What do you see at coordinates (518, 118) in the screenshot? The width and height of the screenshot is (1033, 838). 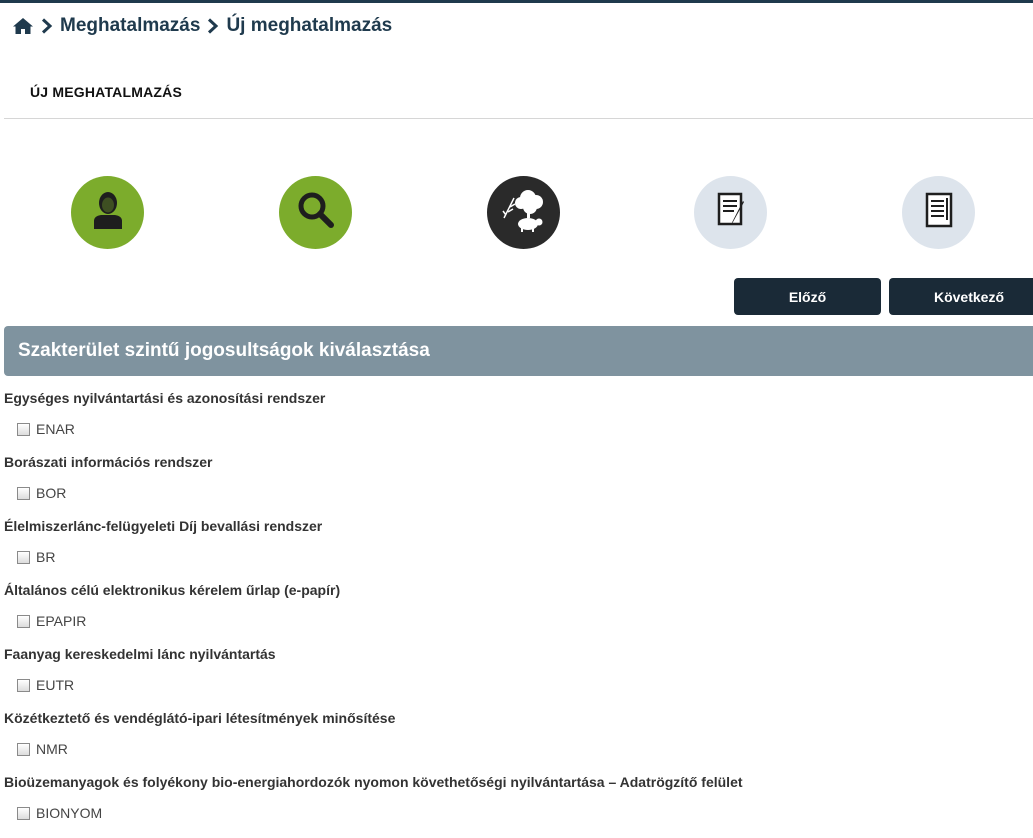 I see `divider` at bounding box center [518, 118].